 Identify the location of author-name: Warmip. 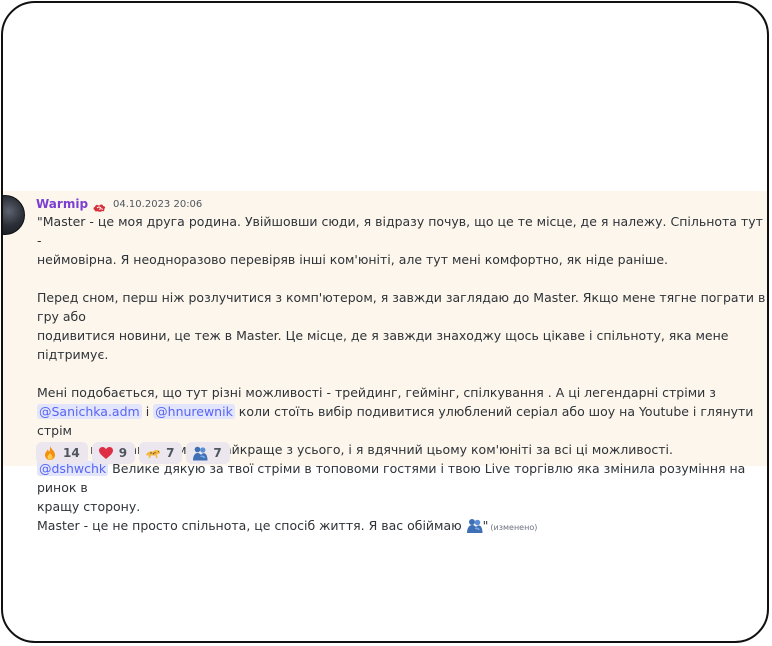
(62, 204).